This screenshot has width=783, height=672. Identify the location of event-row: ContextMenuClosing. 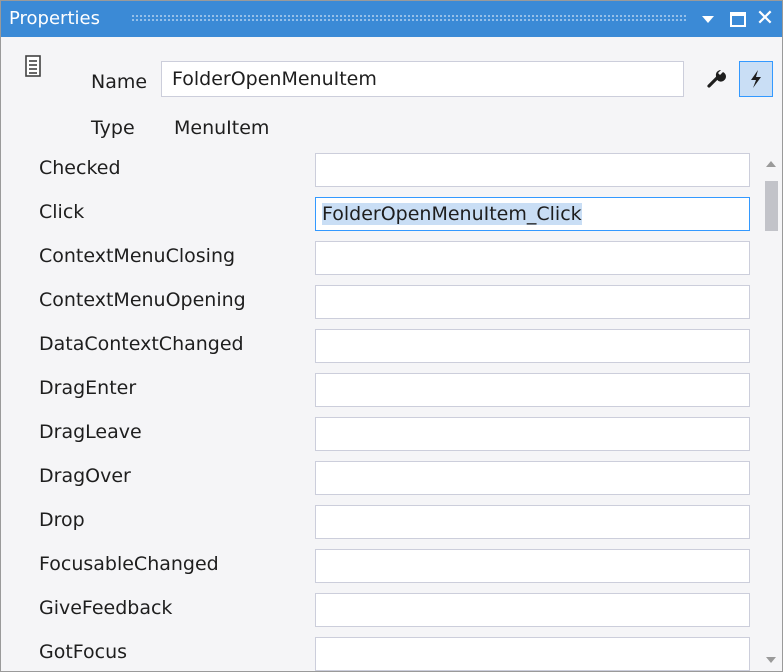
(381, 259).